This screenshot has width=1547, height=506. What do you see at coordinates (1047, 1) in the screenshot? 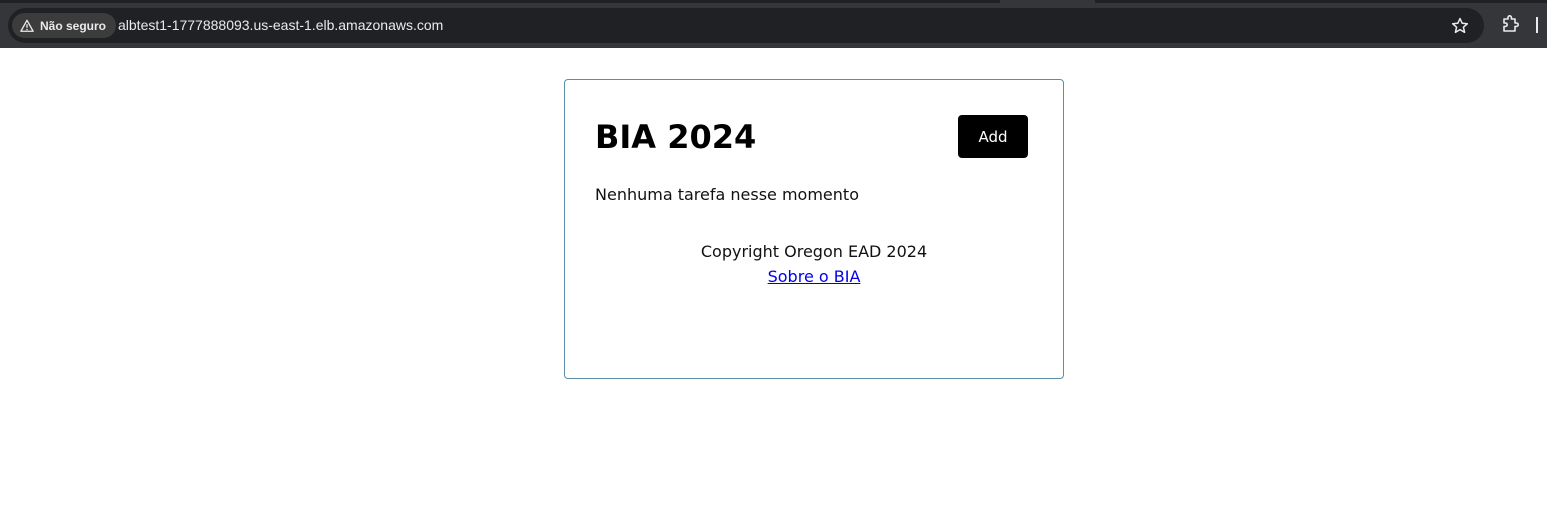
I see `active-tab-edge` at bounding box center [1047, 1].